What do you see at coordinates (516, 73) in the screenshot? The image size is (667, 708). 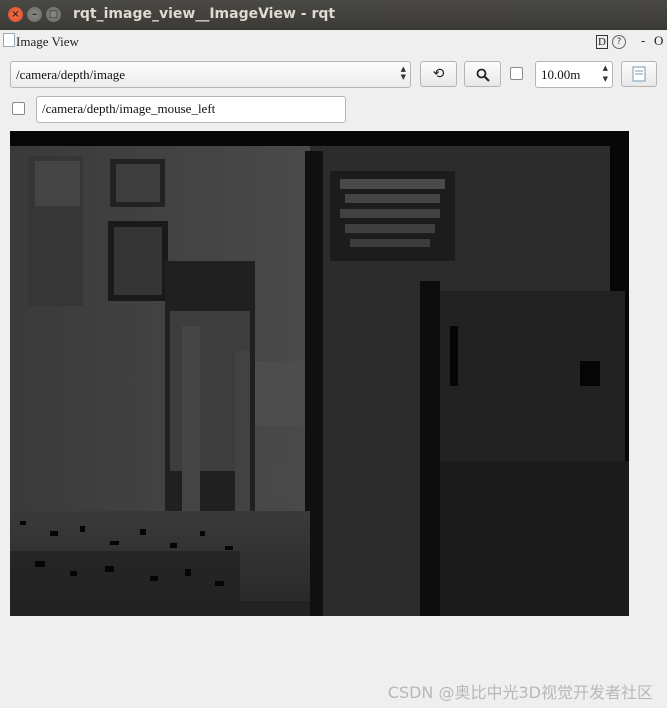 I see `dynamic-range-checkbox` at bounding box center [516, 73].